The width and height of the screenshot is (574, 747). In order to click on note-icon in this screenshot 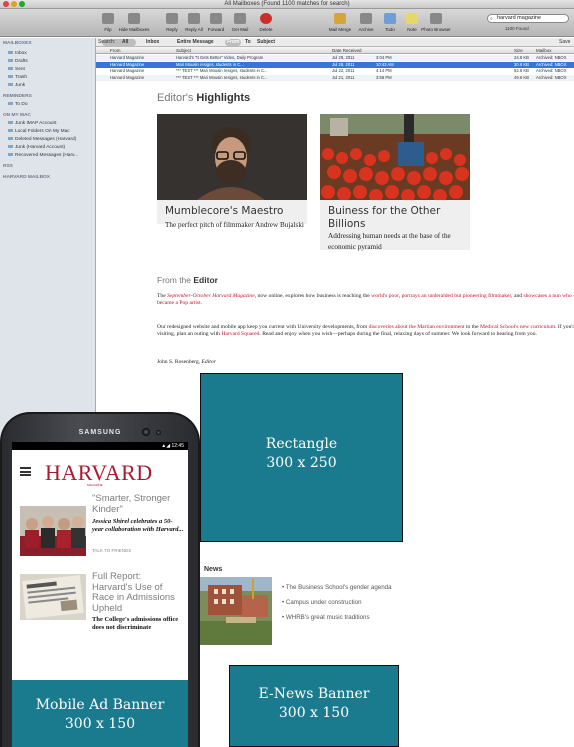, I will do `click(412, 18)`.